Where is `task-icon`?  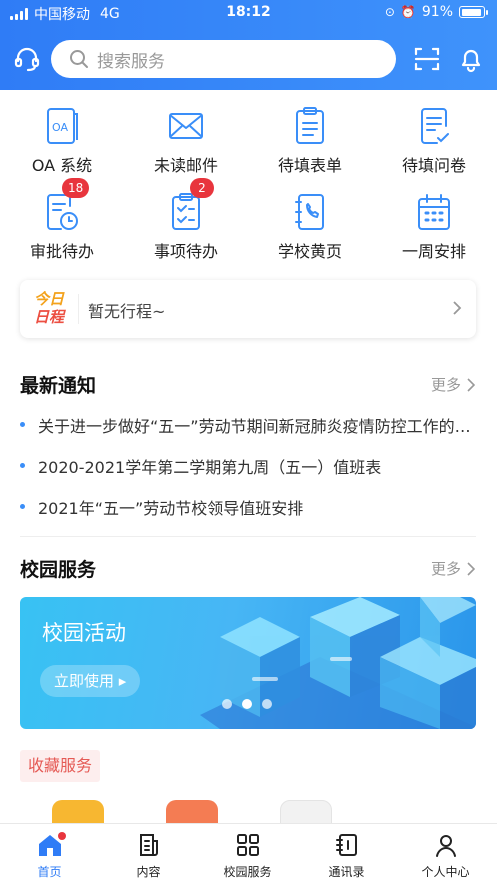
task-icon is located at coordinates (186, 211).